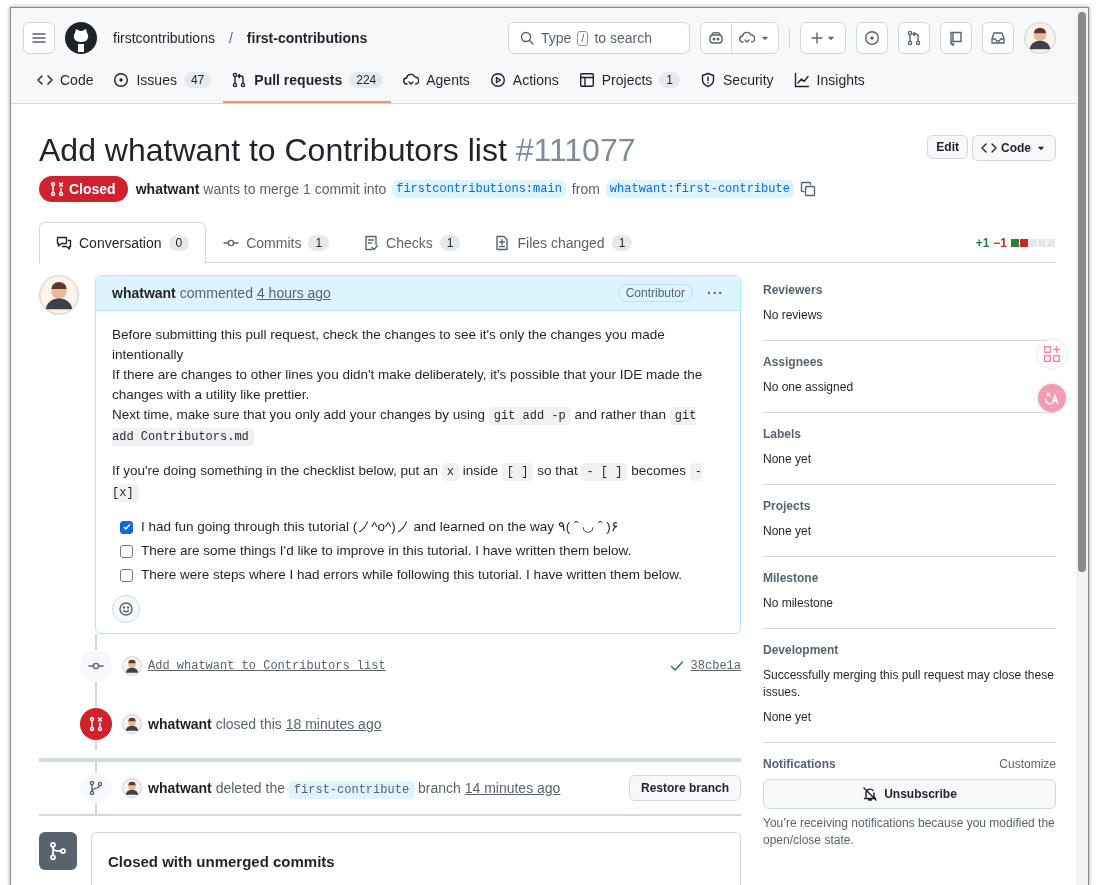 The height and width of the screenshot is (885, 1097). I want to click on sidebar-heading: Projects, so click(787, 506).